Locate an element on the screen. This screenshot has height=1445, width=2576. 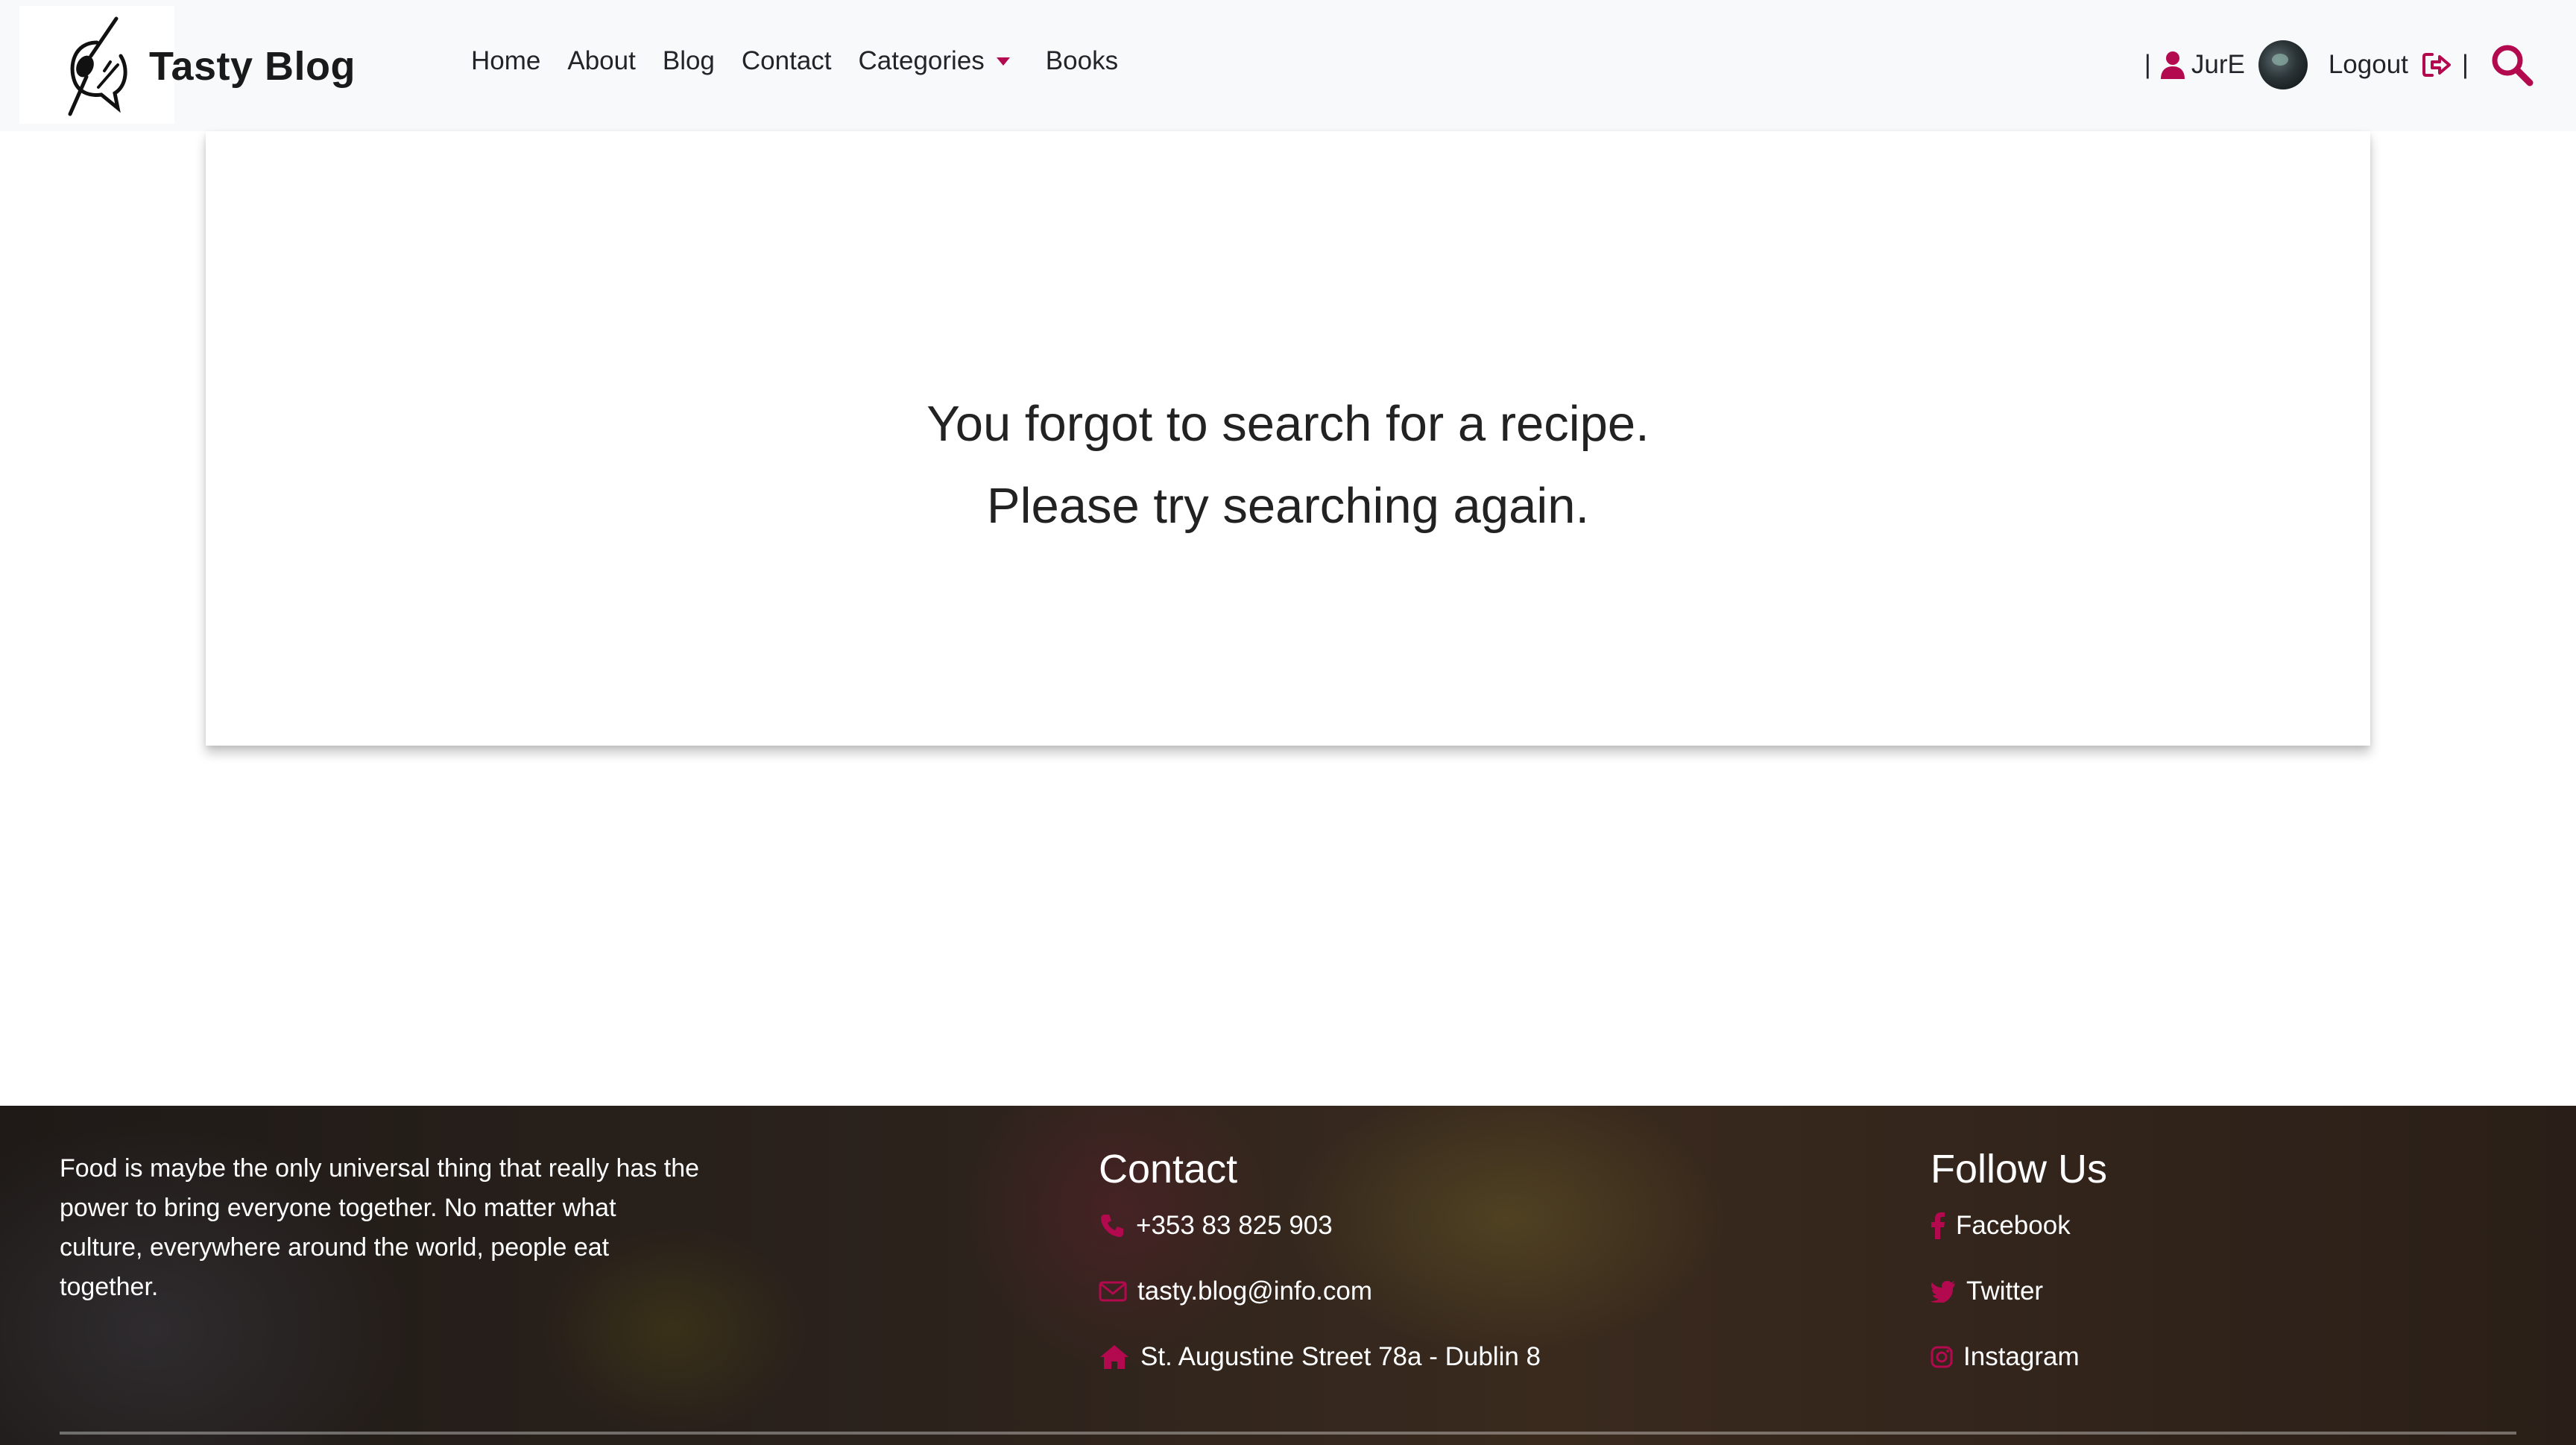
logout-link: Logout is located at coordinates (2368, 65).